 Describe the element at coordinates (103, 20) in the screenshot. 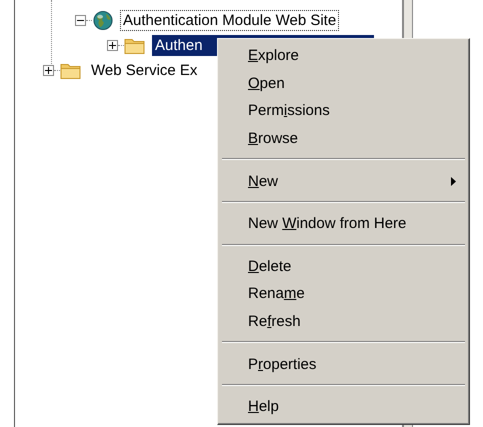

I see `globe-icon` at that location.